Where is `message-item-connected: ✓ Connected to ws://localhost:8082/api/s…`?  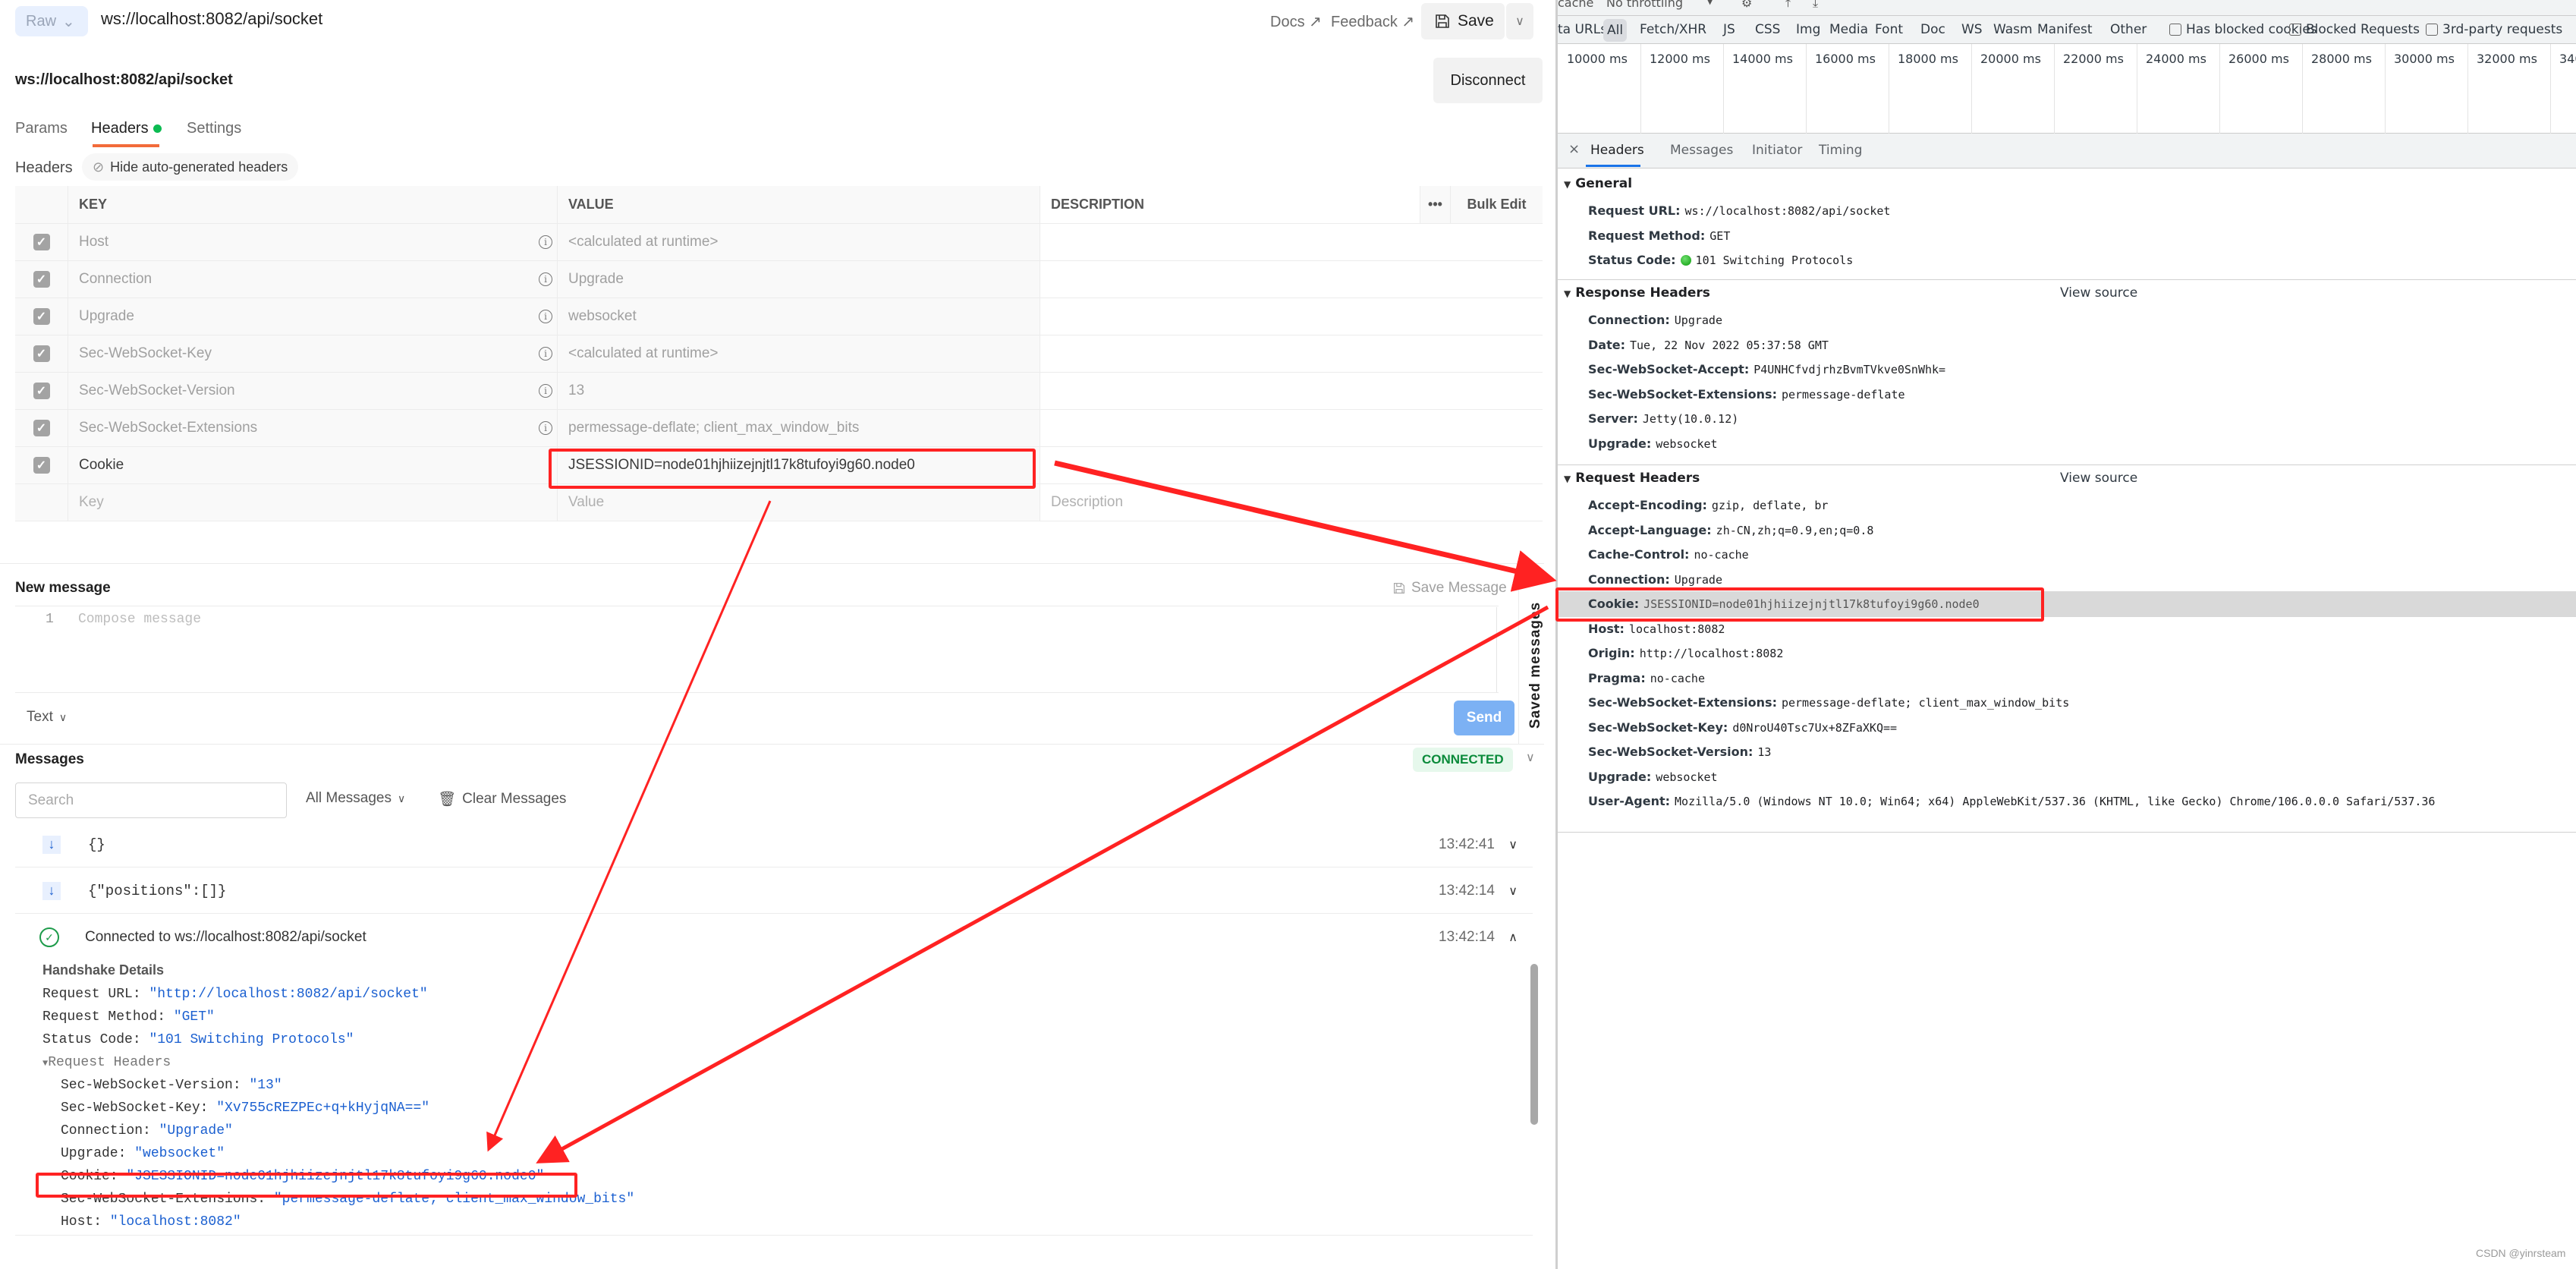 message-item-connected: ✓ Connected to ws://localhost:8082/api/s… is located at coordinates (774, 937).